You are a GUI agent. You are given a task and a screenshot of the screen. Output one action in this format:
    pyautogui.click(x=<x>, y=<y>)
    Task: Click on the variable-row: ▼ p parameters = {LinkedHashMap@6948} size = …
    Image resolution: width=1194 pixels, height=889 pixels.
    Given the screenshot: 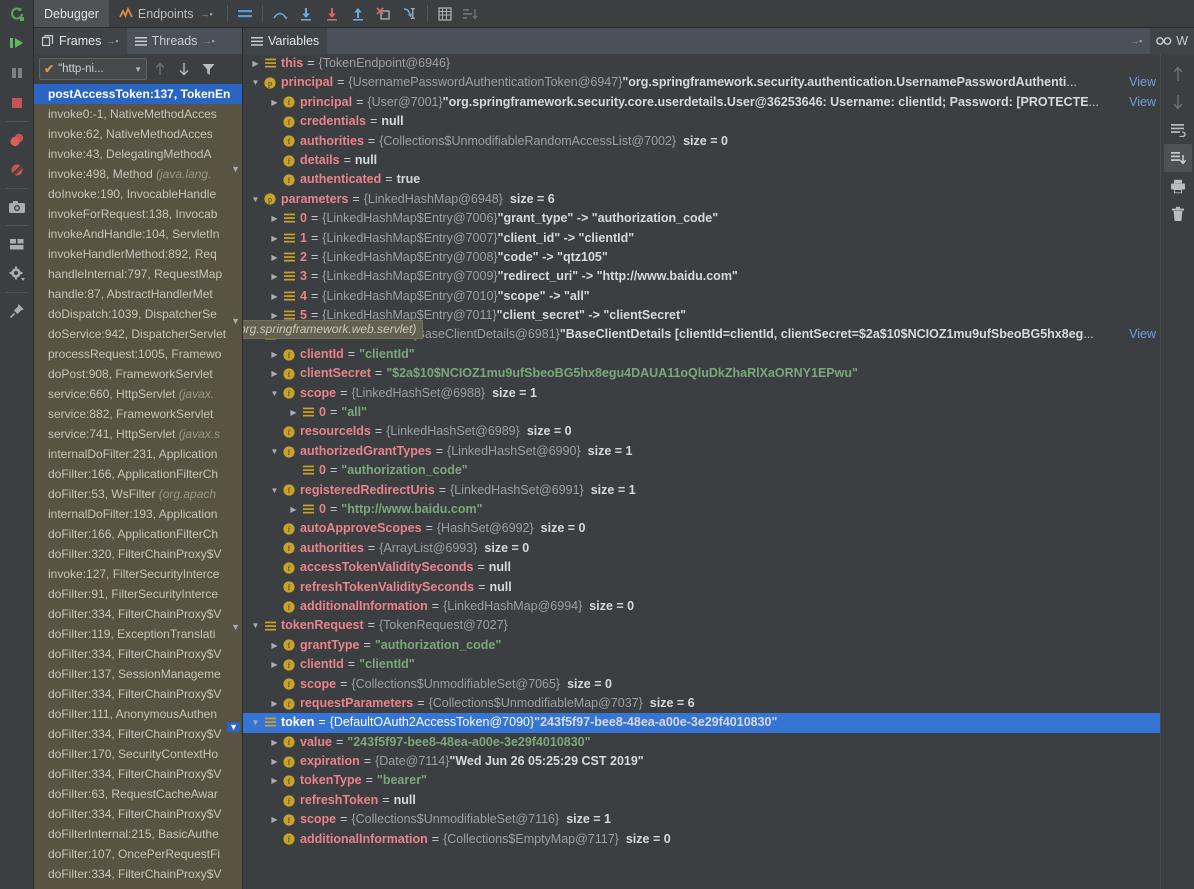 What is the action you would take?
    pyautogui.click(x=701, y=199)
    